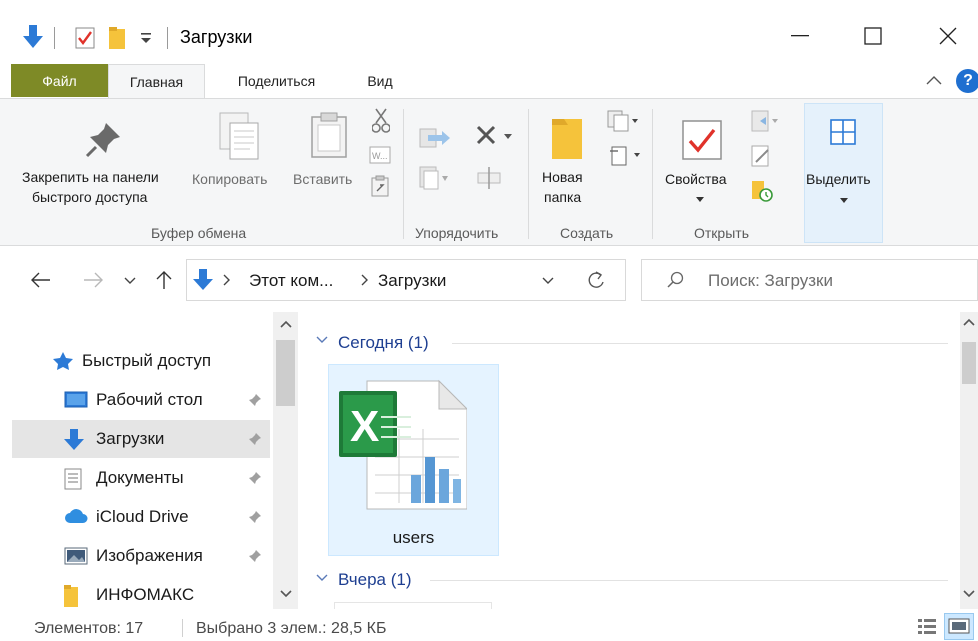 This screenshot has height=641, width=978. Describe the element at coordinates (285, 373) in the screenshot. I see `nav-scroll-thumb` at that location.